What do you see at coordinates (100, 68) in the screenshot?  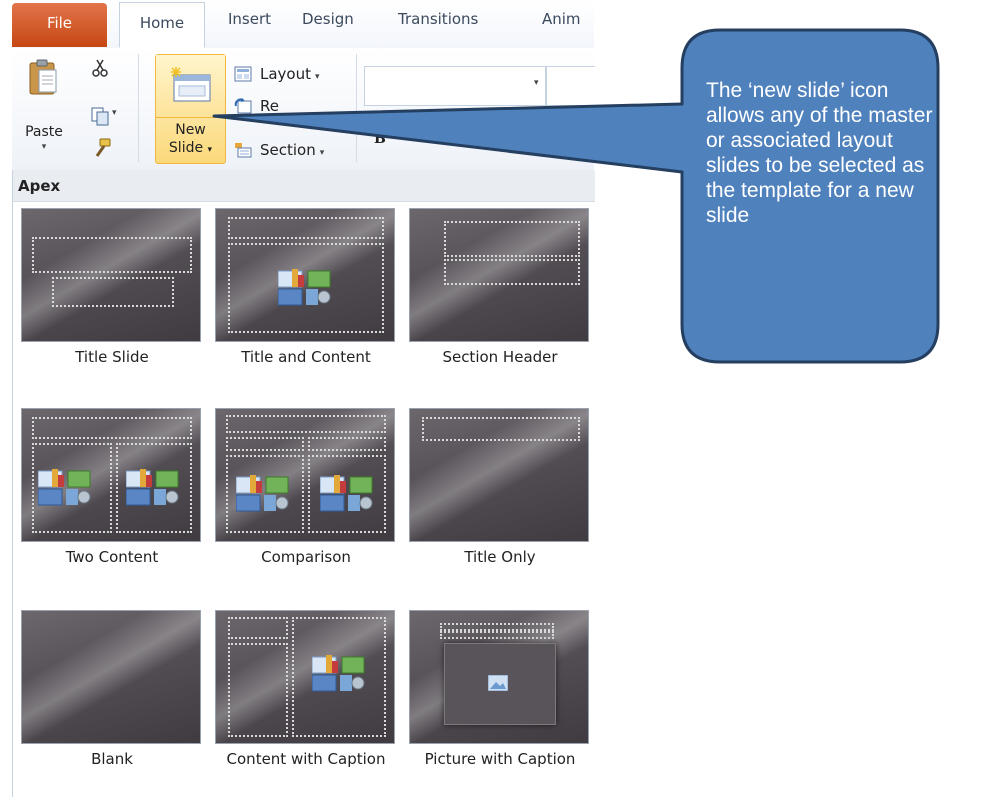 I see `cut-icon` at bounding box center [100, 68].